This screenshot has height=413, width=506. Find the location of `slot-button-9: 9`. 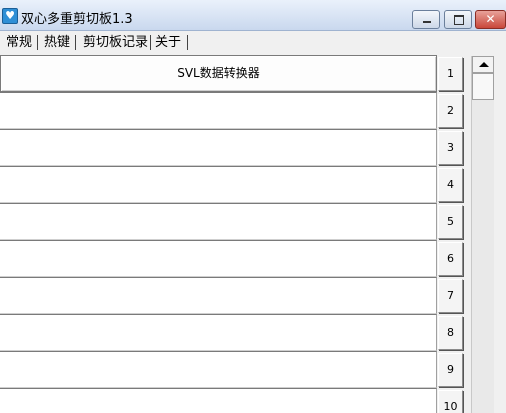

slot-button-9: 9 is located at coordinates (450, 370).